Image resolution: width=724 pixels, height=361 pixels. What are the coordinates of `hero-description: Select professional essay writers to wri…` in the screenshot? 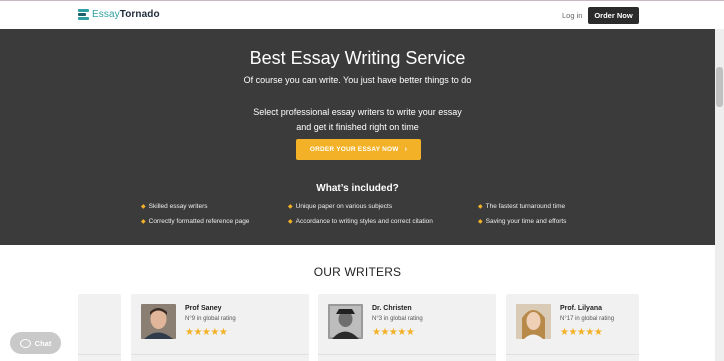 It's located at (357, 120).